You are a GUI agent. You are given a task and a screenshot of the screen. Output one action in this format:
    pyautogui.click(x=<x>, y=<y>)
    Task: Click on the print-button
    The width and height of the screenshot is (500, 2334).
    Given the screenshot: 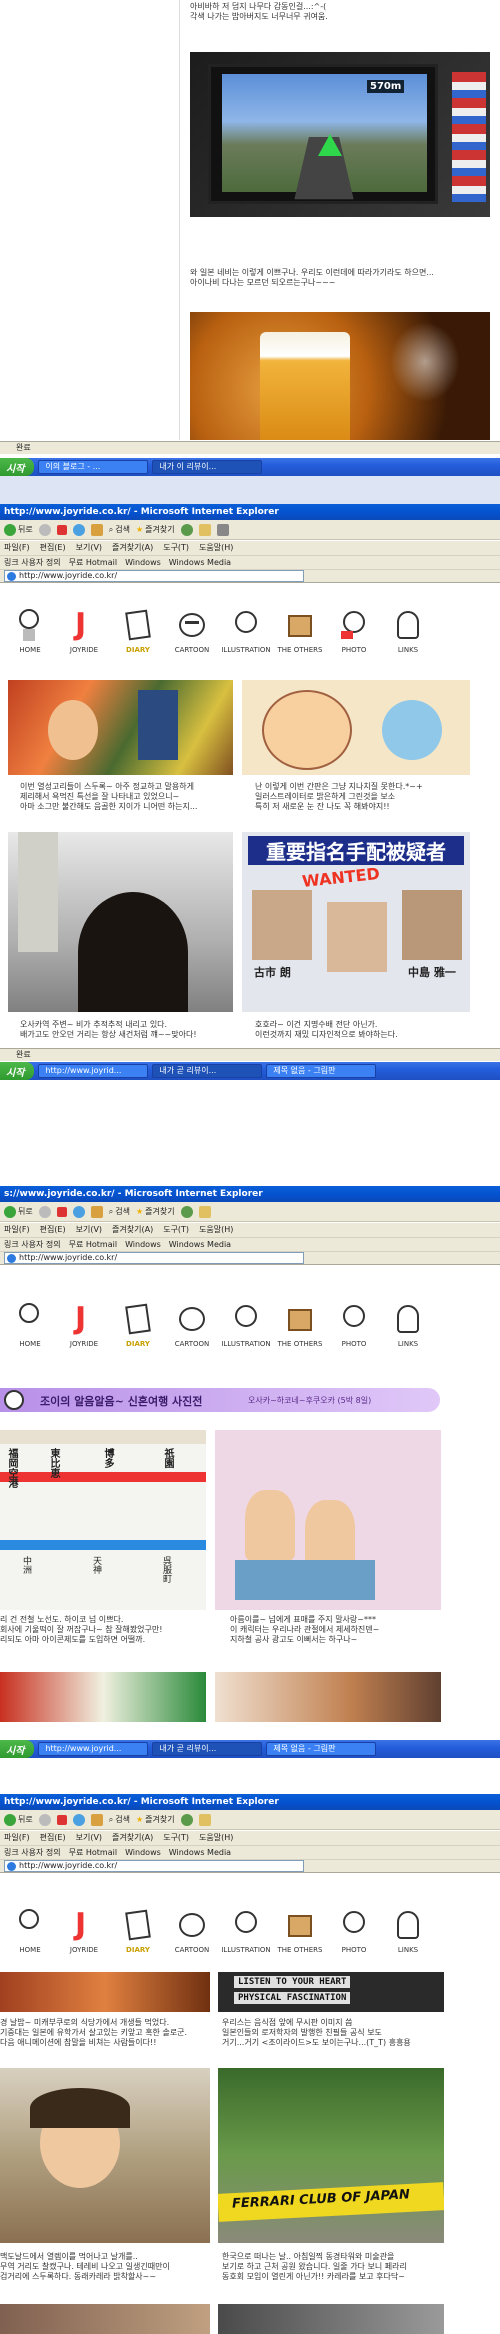 What is the action you would take?
    pyautogui.click(x=222, y=529)
    